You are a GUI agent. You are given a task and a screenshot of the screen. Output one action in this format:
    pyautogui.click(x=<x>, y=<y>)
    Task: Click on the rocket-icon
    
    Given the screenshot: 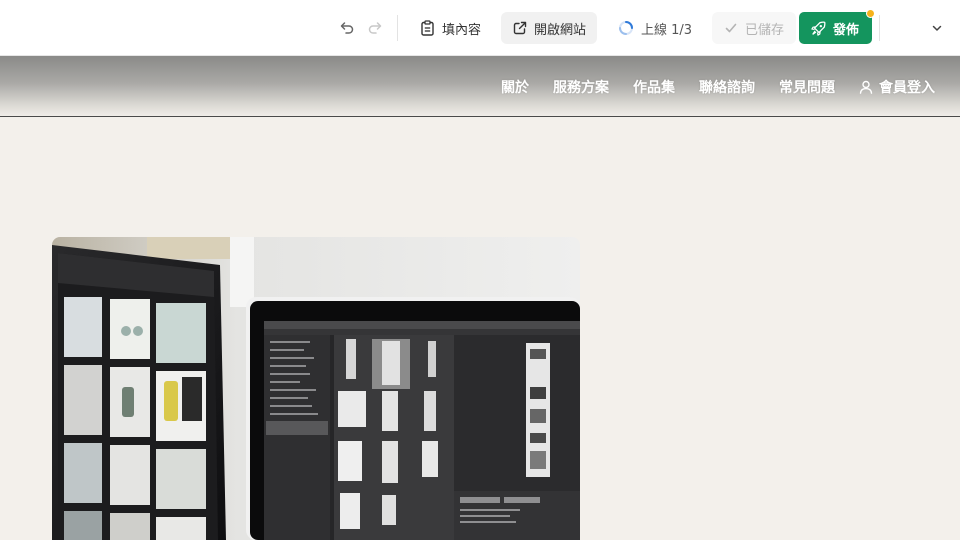 What is the action you would take?
    pyautogui.click(x=818, y=28)
    